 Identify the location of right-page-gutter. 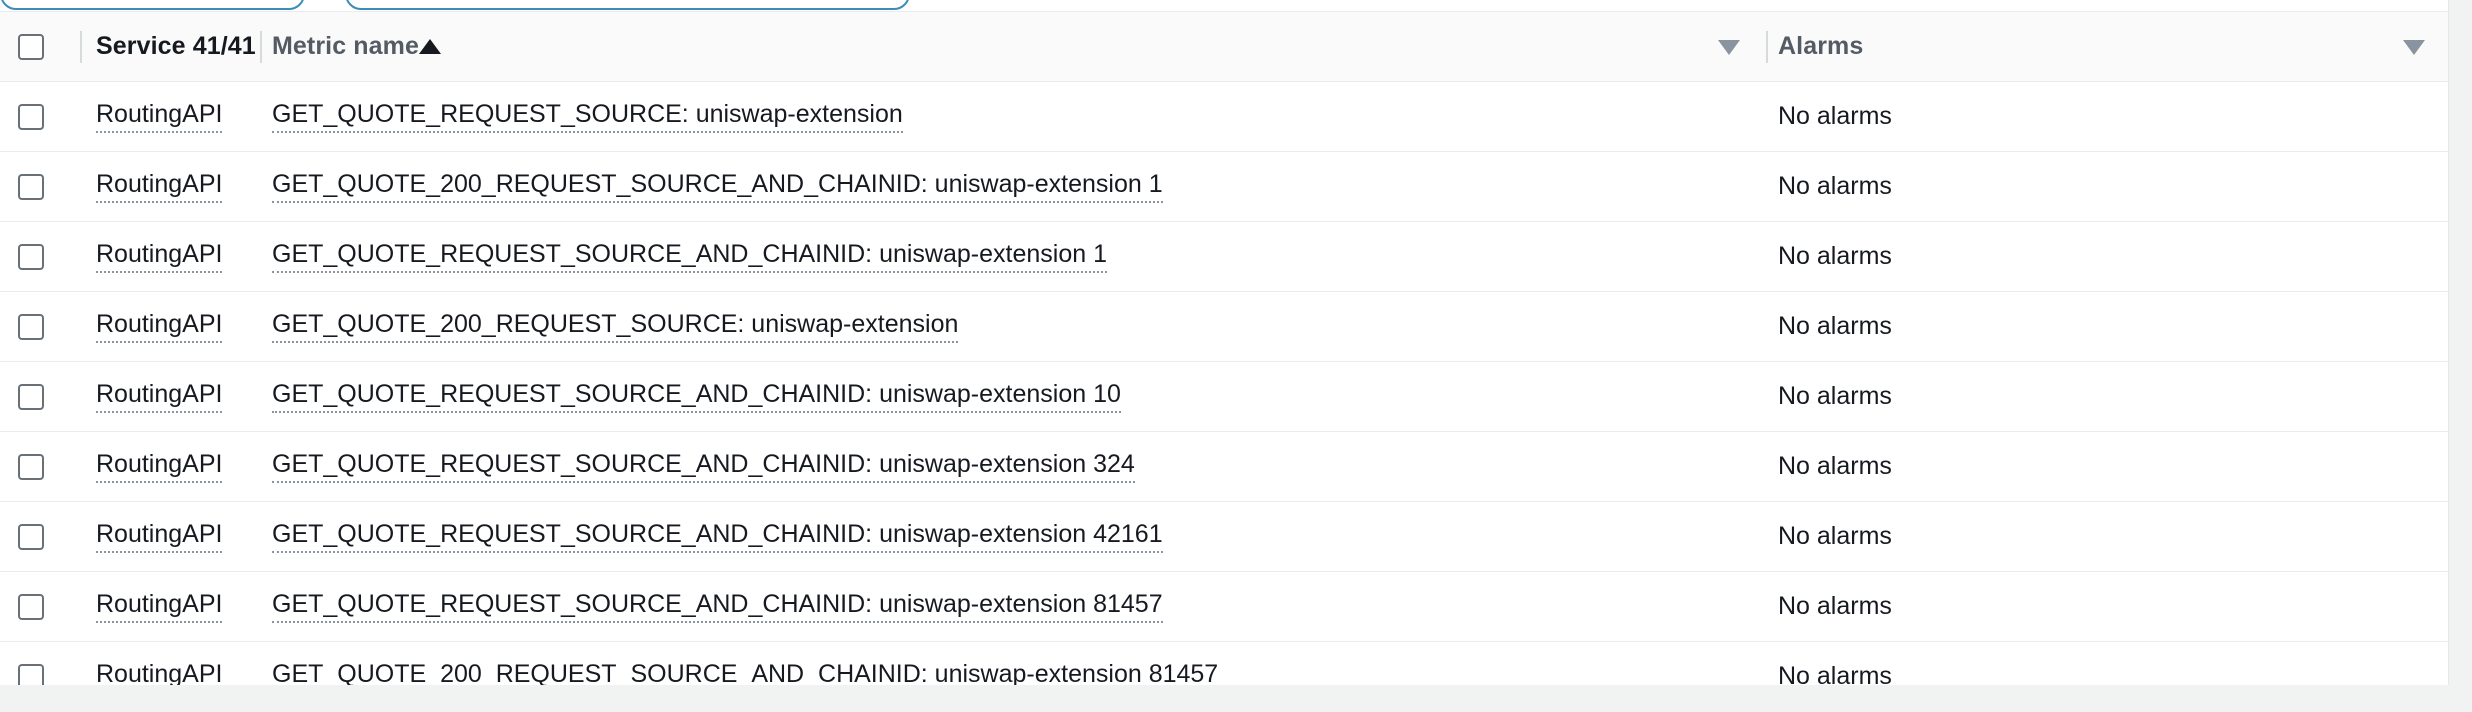
(2460, 342).